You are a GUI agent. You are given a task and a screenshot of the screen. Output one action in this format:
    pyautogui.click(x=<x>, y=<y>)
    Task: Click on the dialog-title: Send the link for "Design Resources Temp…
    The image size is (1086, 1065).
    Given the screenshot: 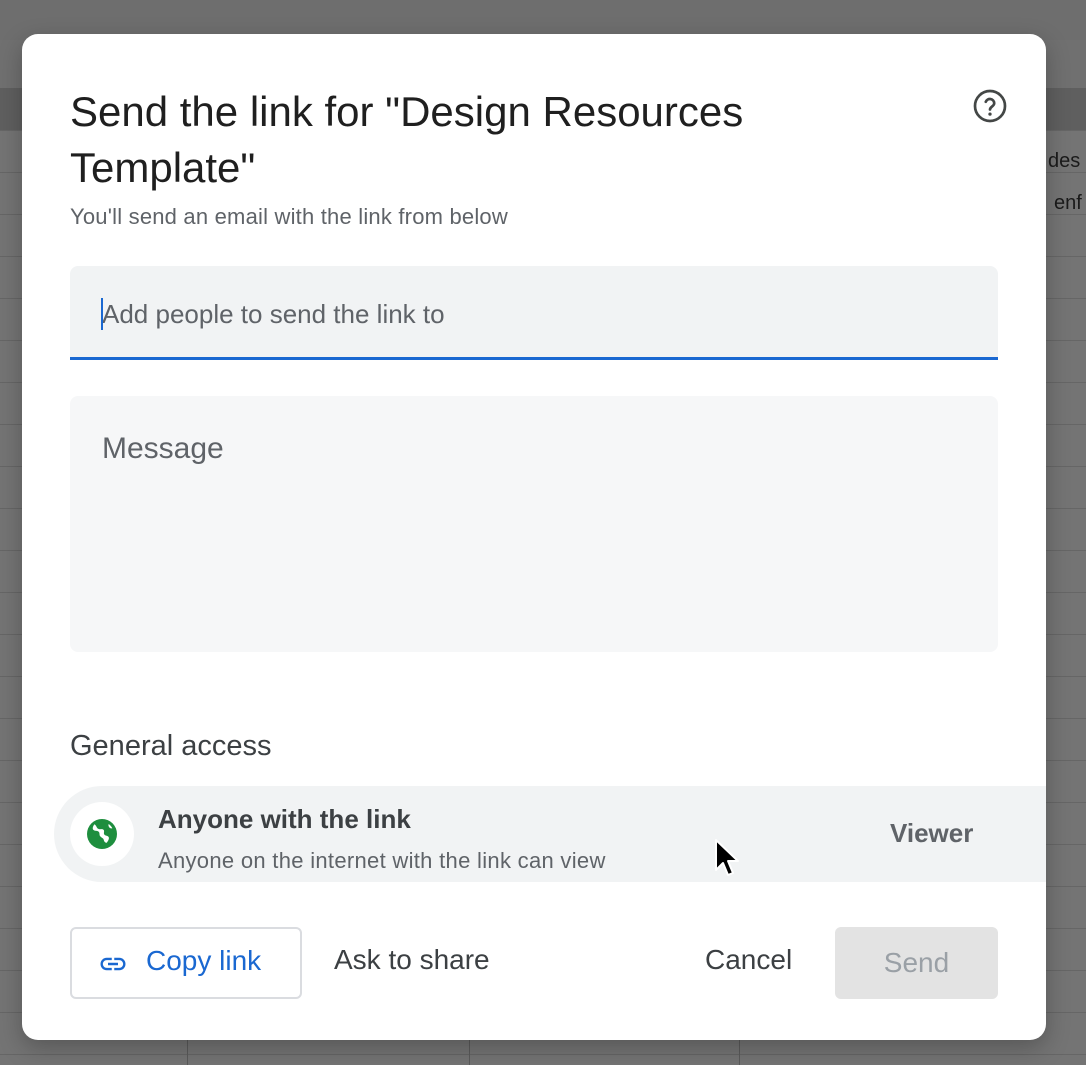 What is the action you would take?
    pyautogui.click(x=407, y=139)
    